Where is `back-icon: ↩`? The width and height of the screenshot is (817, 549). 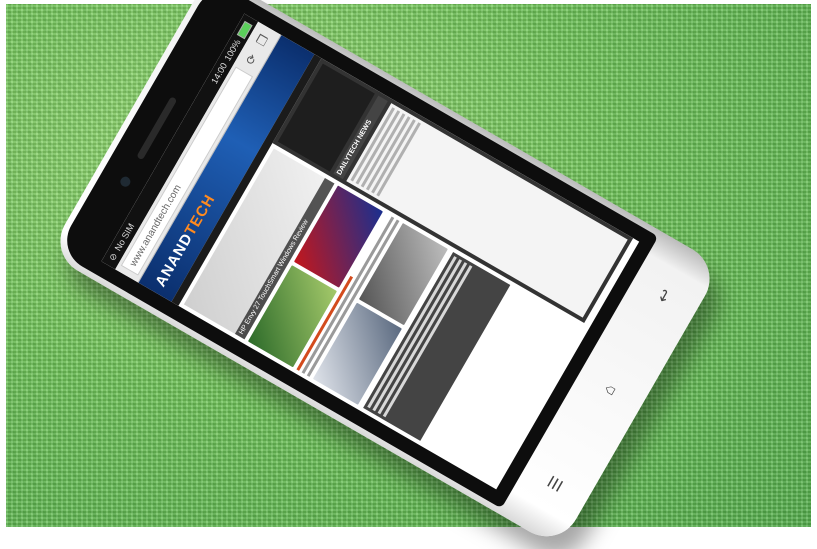 back-icon: ↩ is located at coordinates (664, 296).